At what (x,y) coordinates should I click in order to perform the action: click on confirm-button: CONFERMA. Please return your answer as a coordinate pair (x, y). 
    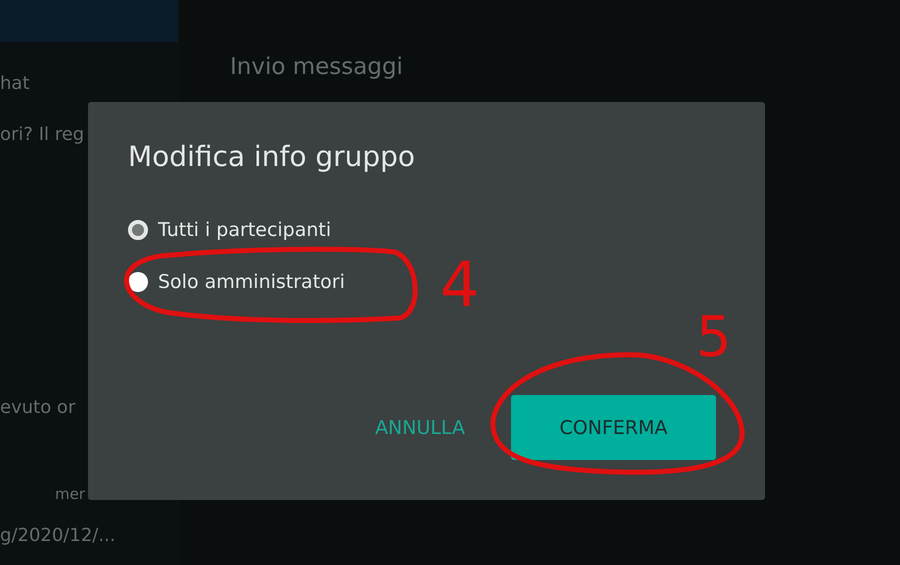
    Looking at the image, I should click on (613, 427).